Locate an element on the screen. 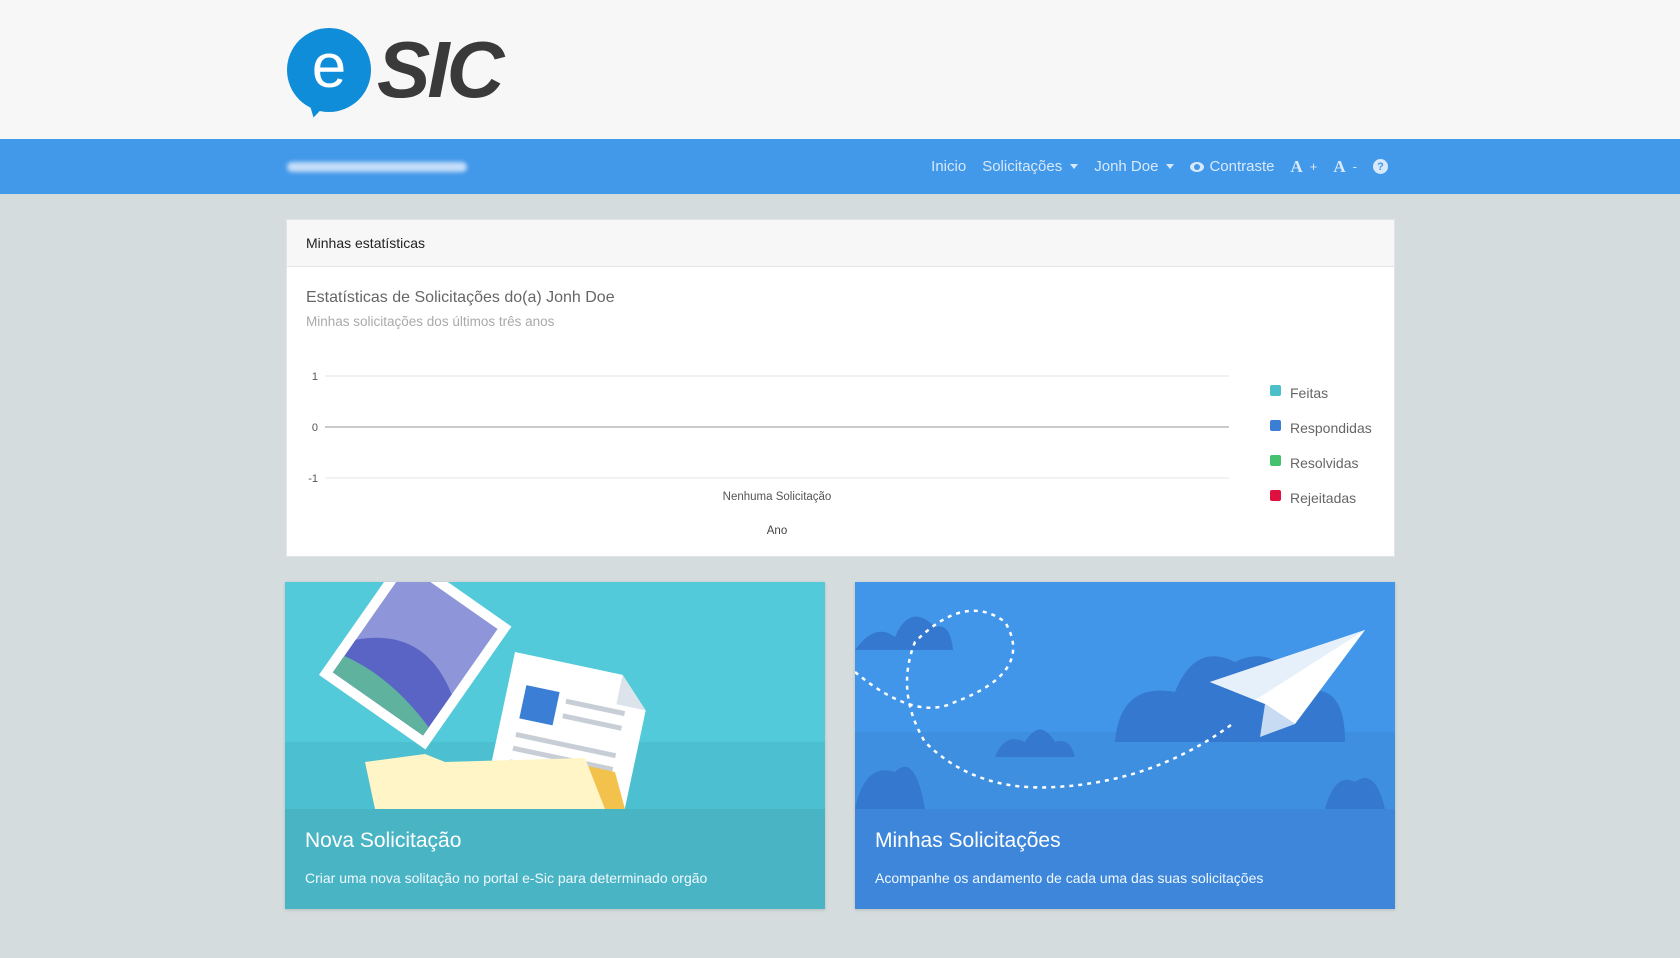 This screenshot has height=958, width=1680. help-button: ? is located at coordinates (1380, 166).